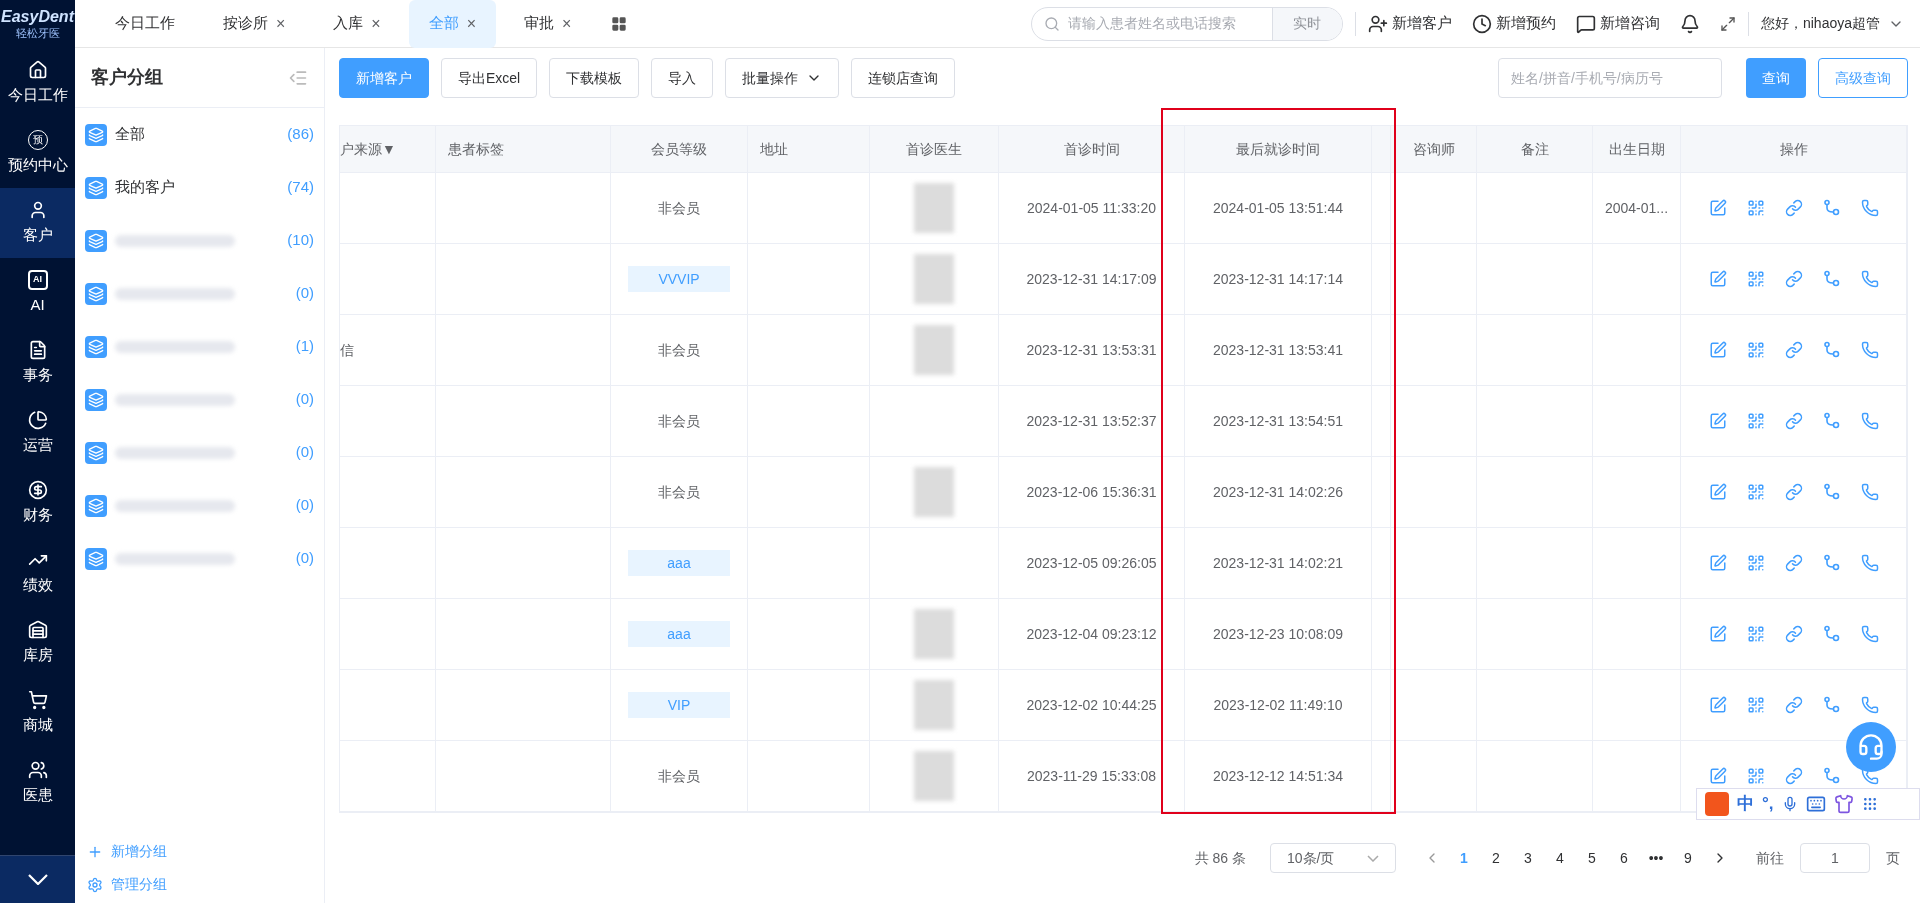 The height and width of the screenshot is (903, 1920). I want to click on table-cell-text: 2023-12-31 13:53:31, so click(1091, 350).